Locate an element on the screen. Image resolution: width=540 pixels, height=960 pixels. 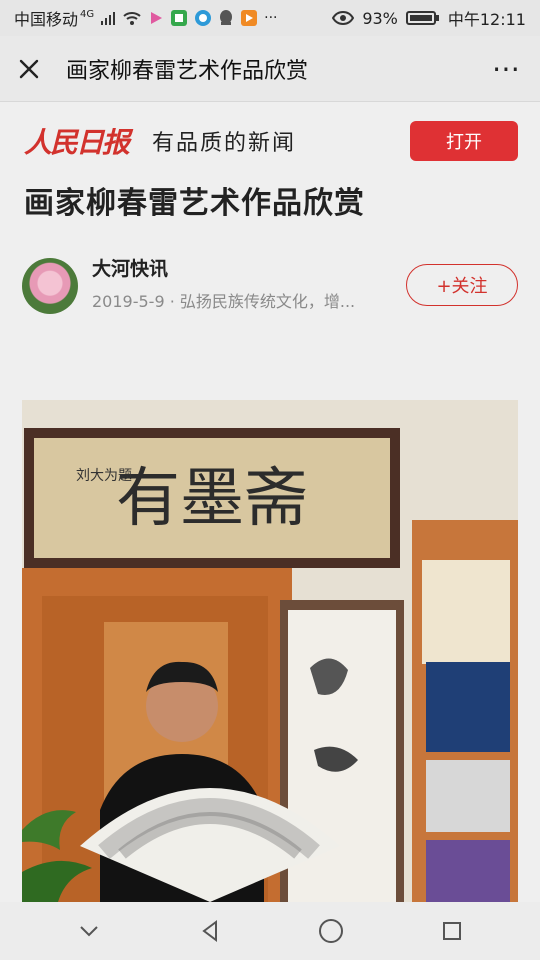
battery-icon is located at coordinates (422, 18).